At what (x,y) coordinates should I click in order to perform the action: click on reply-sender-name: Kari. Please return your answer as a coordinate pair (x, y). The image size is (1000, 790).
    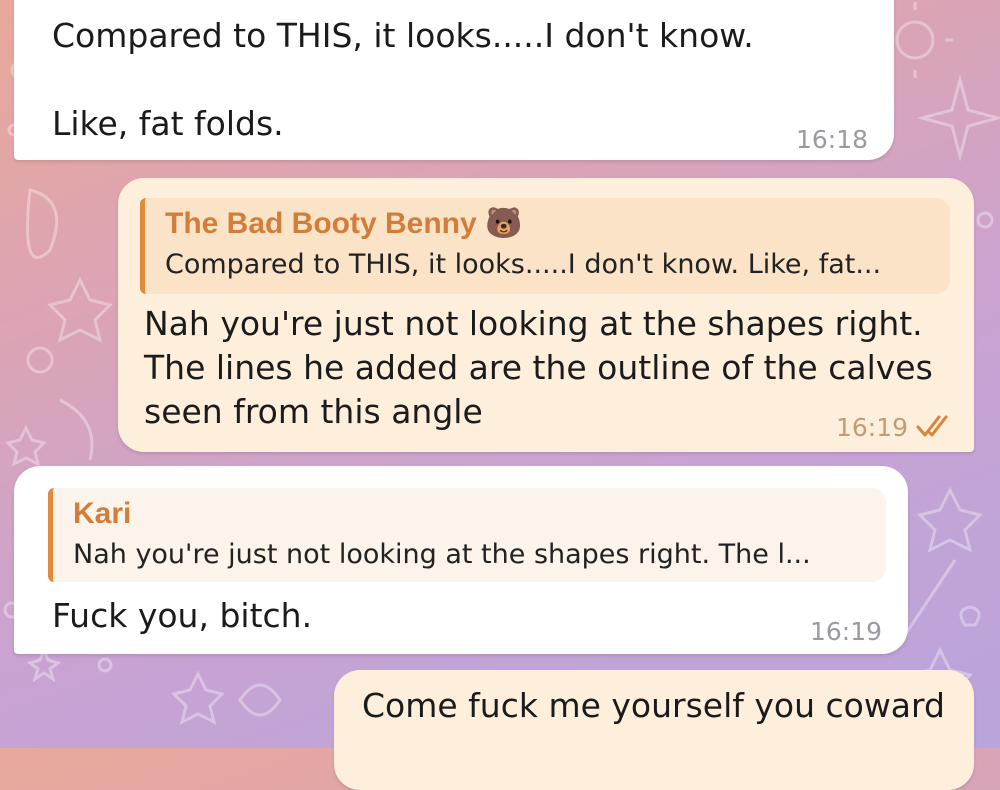
    Looking at the image, I should click on (102, 513).